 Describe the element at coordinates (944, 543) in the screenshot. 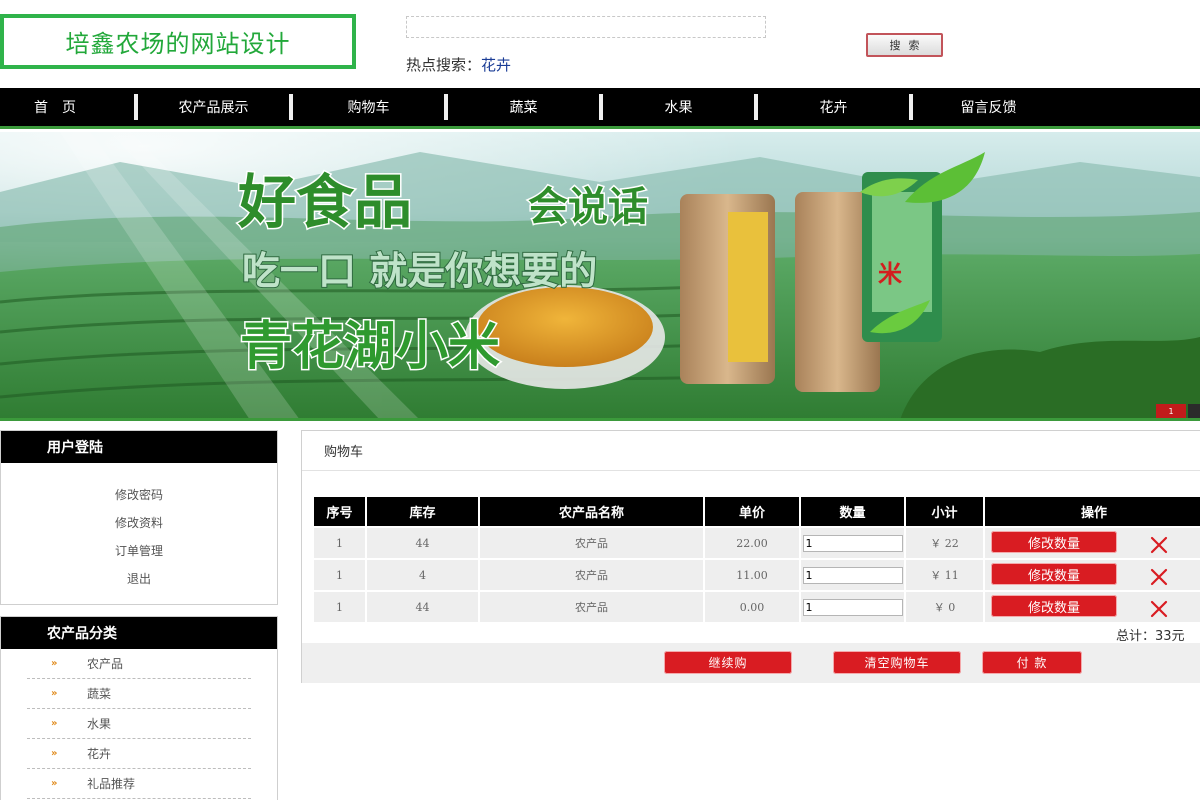

I see `cell-subtotal: ￥ 22` at that location.